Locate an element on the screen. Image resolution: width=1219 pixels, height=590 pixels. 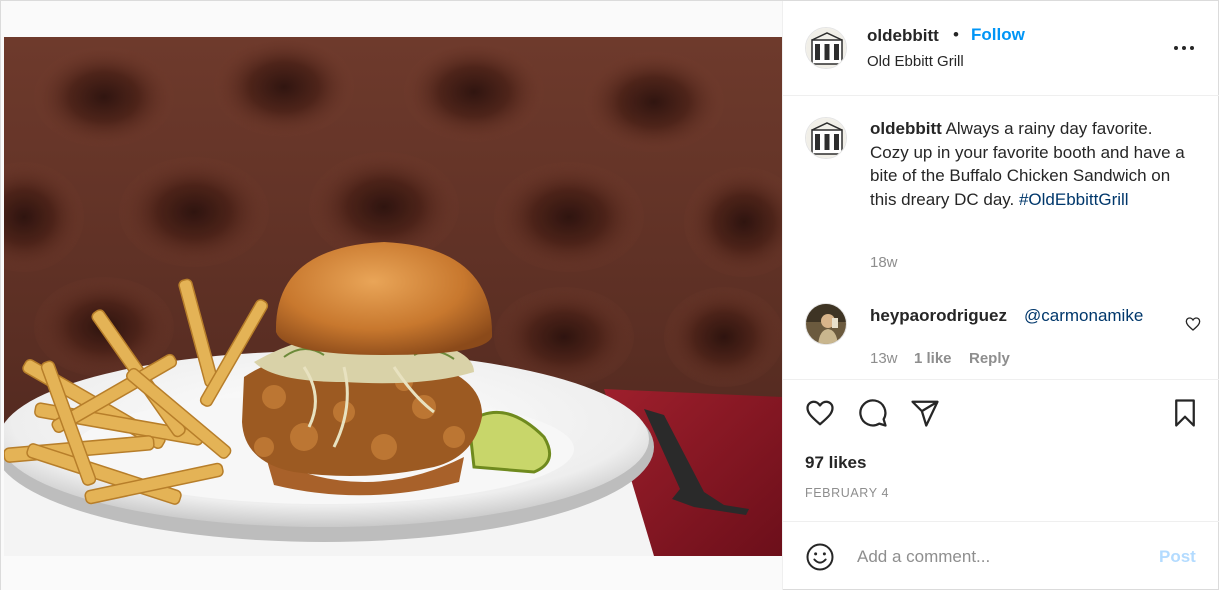
comment-mention: @carmonamike is located at coordinates (1083, 316).